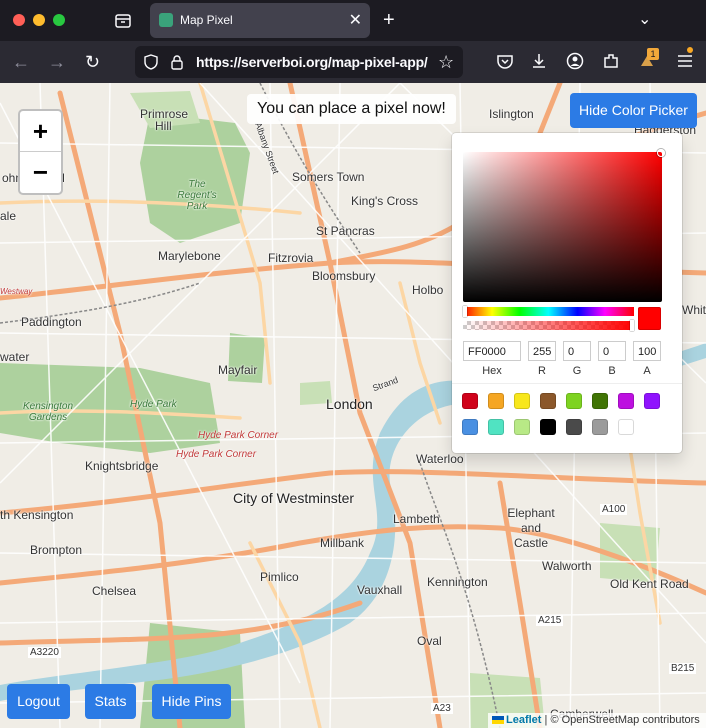 This screenshot has height=728, width=706. What do you see at coordinates (15, 357) in the screenshot?
I see `map-label-water: water` at bounding box center [15, 357].